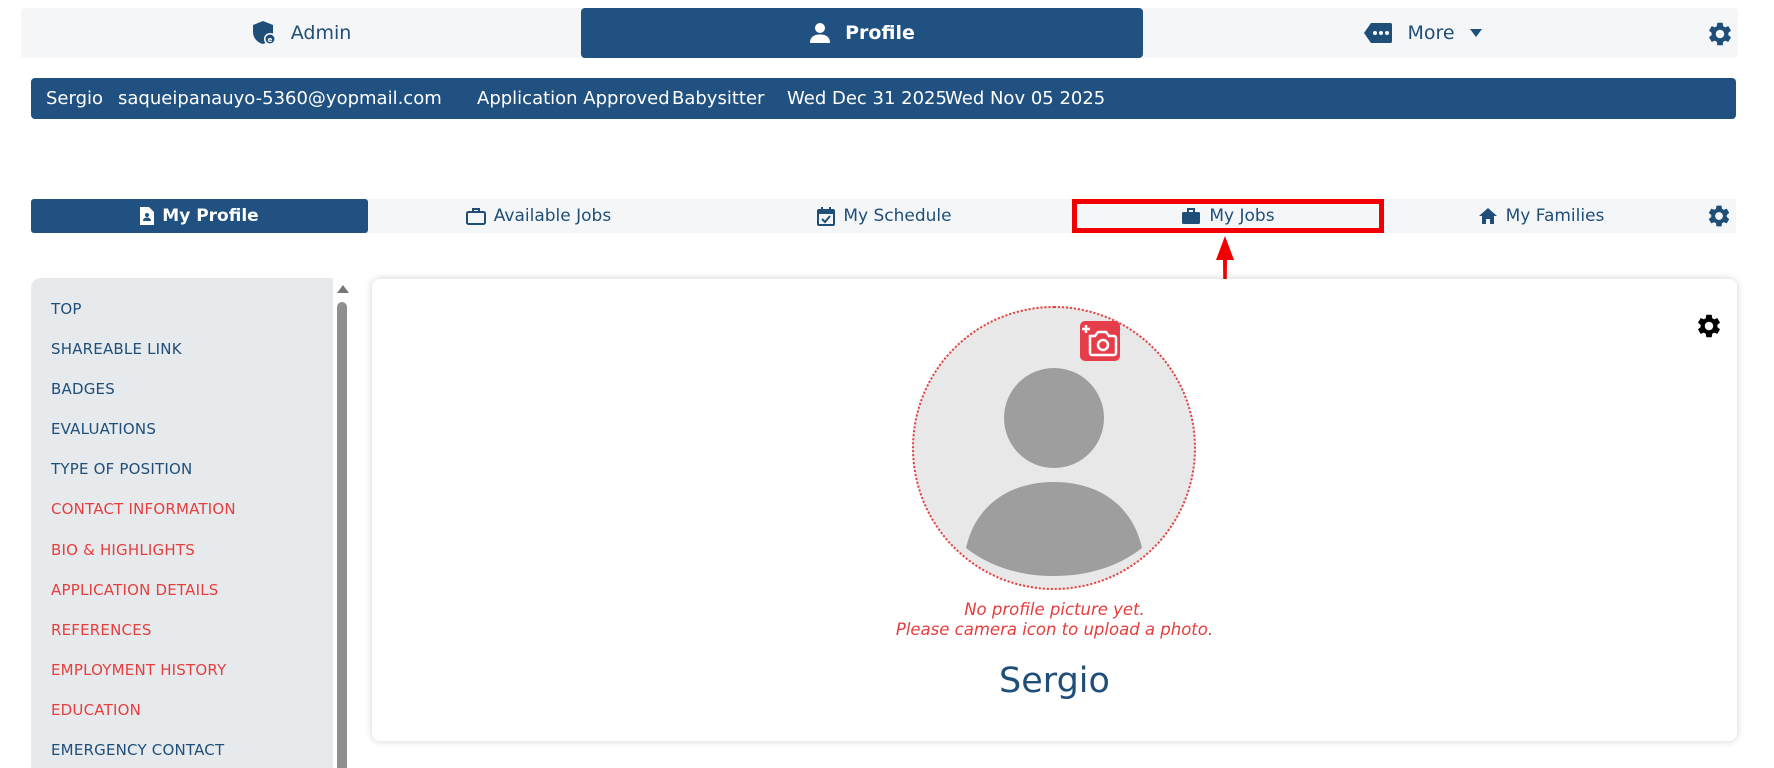  Describe the element at coordinates (182, 590) in the screenshot. I see `sidebar-item: APPLICATION DETAILS` at that location.